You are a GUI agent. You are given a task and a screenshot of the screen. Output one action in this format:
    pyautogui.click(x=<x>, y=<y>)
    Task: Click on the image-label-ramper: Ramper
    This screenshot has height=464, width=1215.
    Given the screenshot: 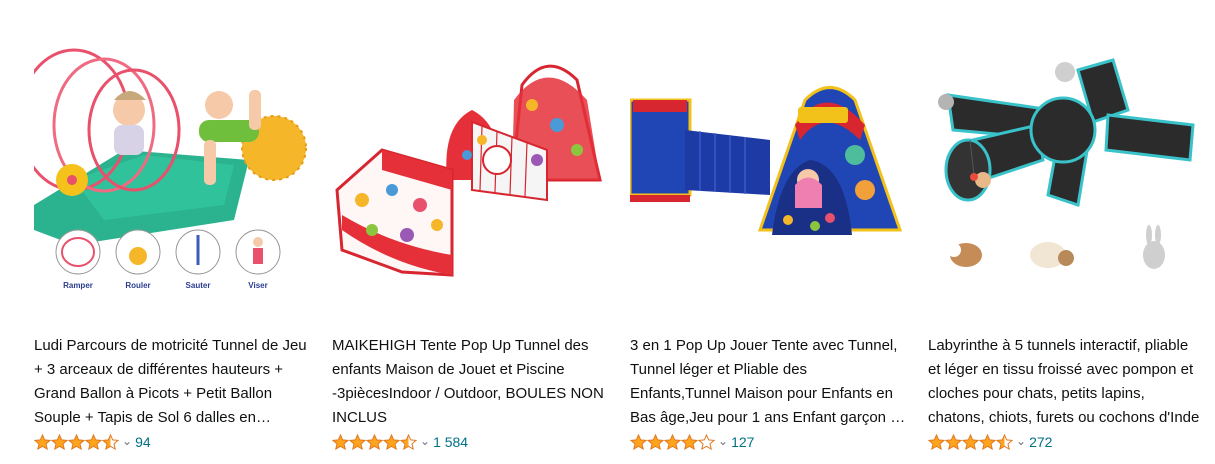 What is the action you would take?
    pyautogui.click(x=78, y=285)
    